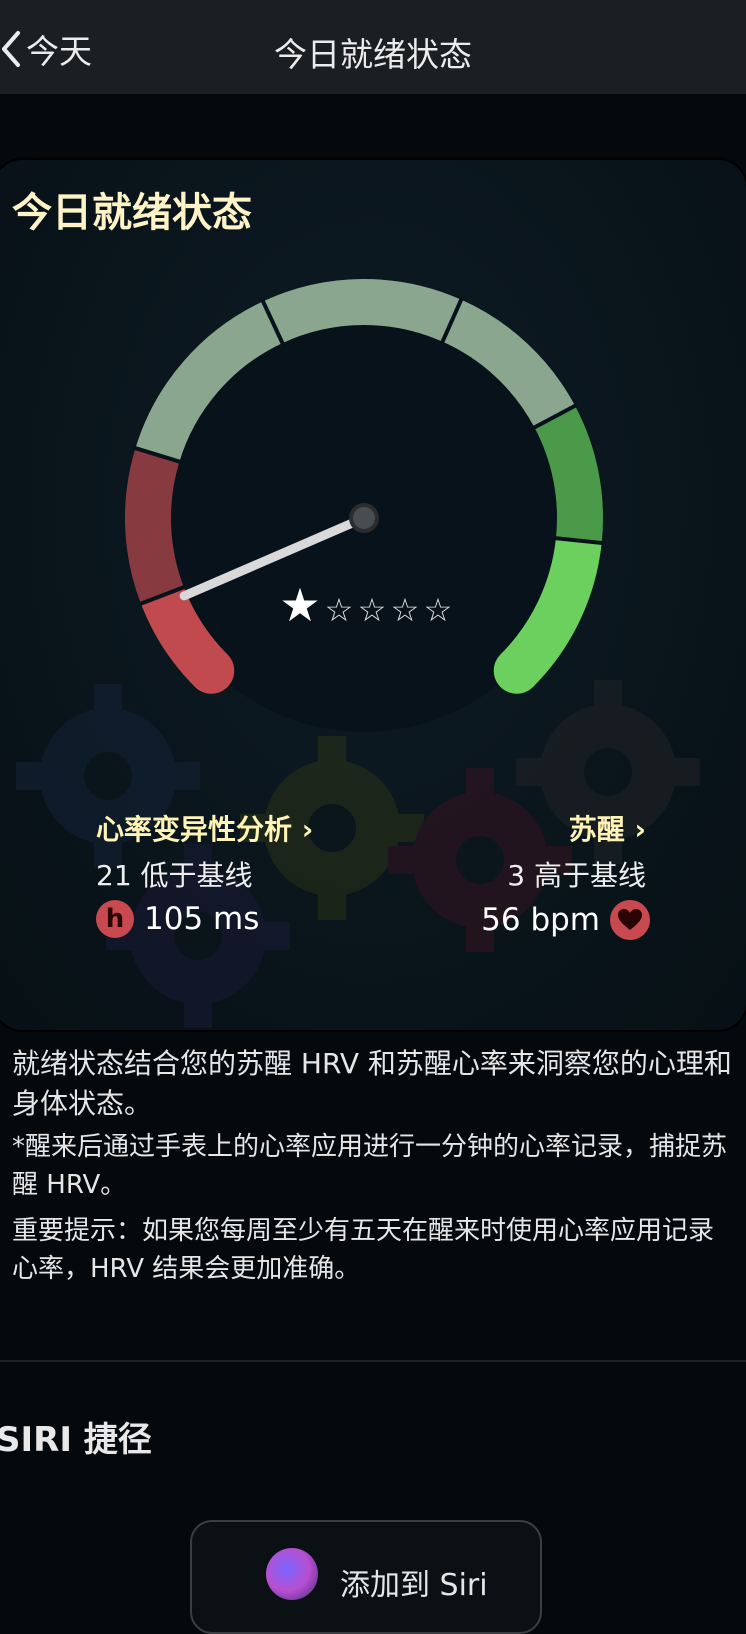 Image resolution: width=746 pixels, height=1634 pixels. I want to click on description-text-2: *醒来后通过手表上的心率应用进行一分钟的心率记录，捕捉苏醒 HRV。, so click(370, 1166).